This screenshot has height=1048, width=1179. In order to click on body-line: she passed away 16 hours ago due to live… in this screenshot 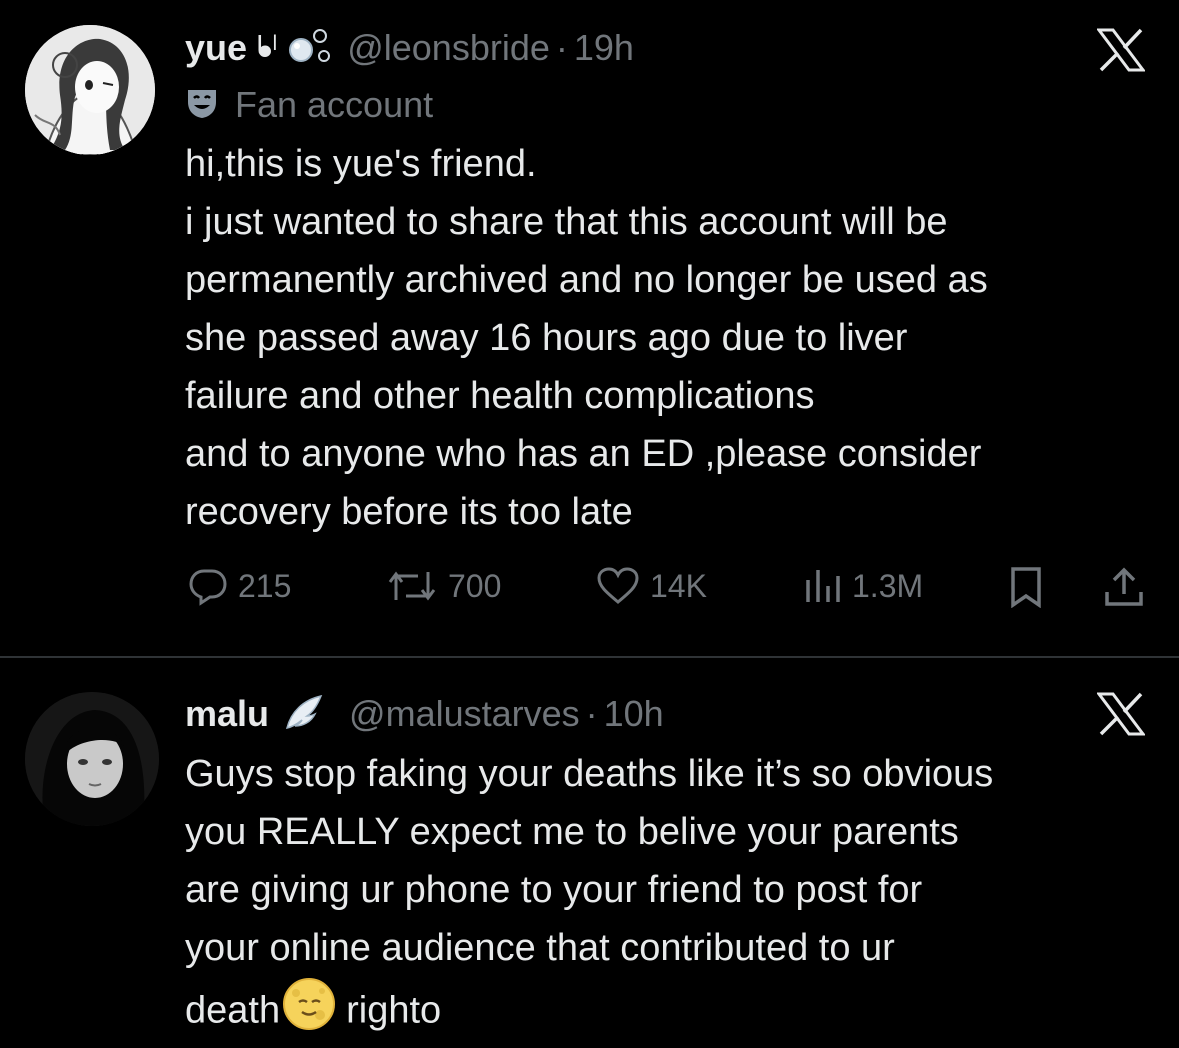, I will do `click(546, 338)`.